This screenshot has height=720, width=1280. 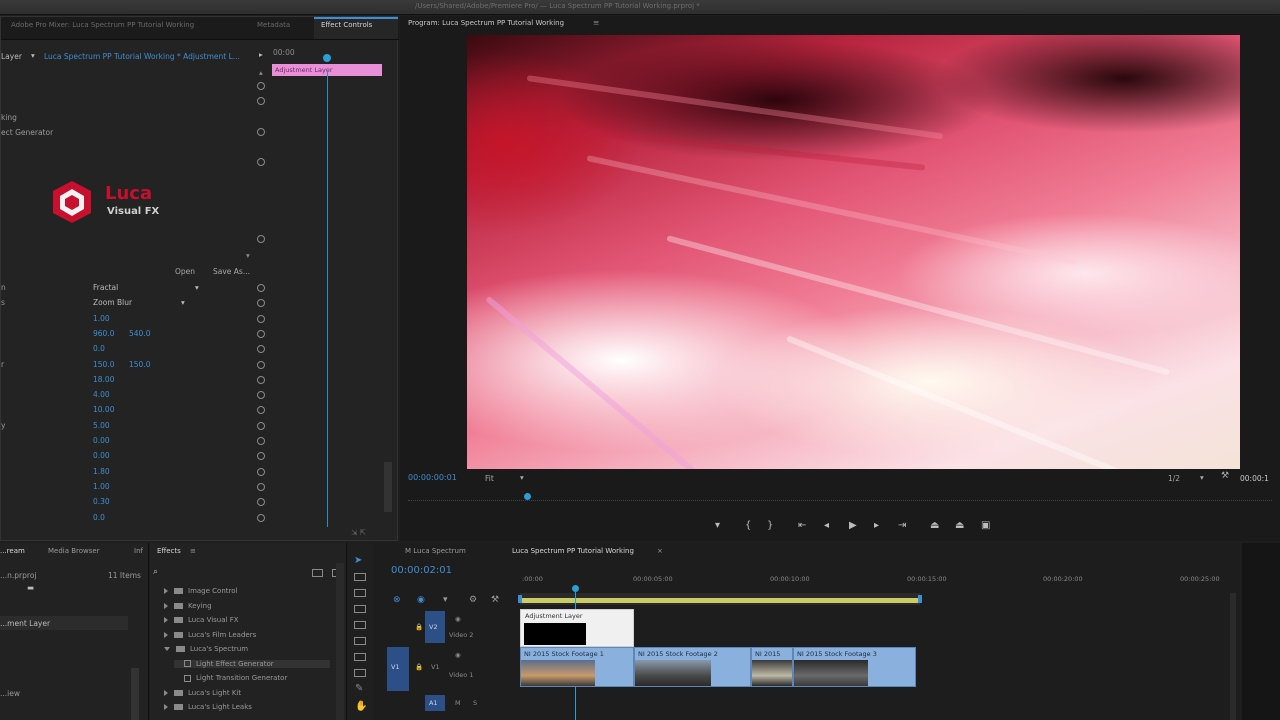 I want to click on mark-in-icon: {, so click(x=748, y=525).